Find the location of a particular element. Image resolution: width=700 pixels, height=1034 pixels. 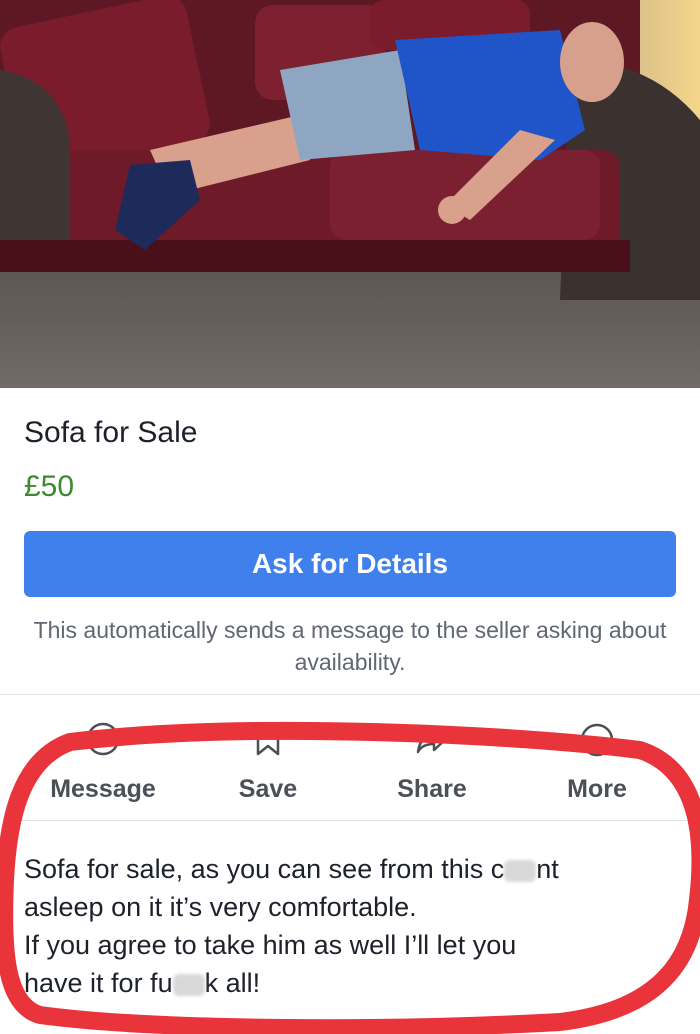

save-button: Save is located at coordinates (268, 760).